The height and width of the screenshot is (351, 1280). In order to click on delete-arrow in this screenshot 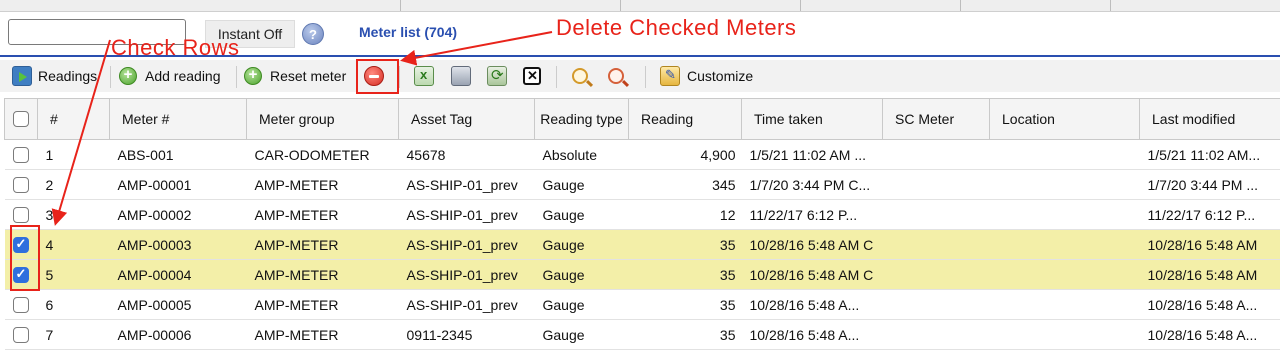, I will do `click(476, 48)`.